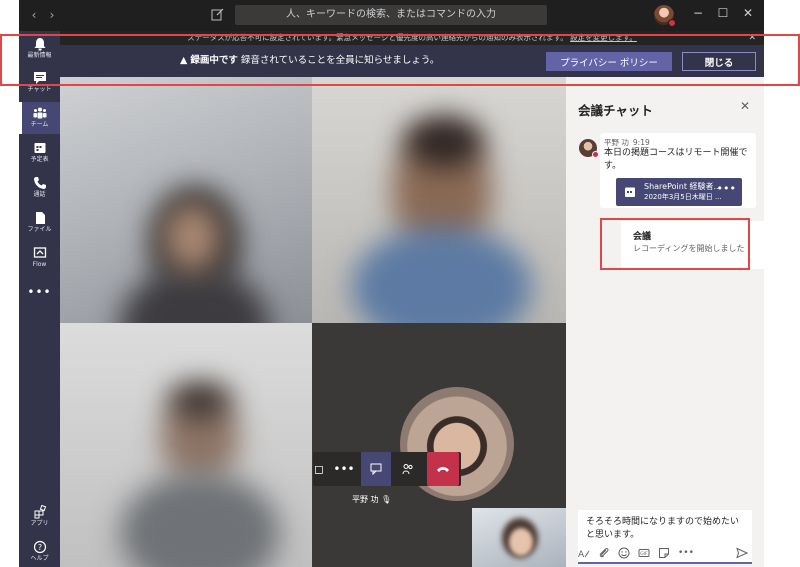 The height and width of the screenshot is (567, 800). Describe the element at coordinates (344, 469) in the screenshot. I see `more-actions-button: •••` at that location.